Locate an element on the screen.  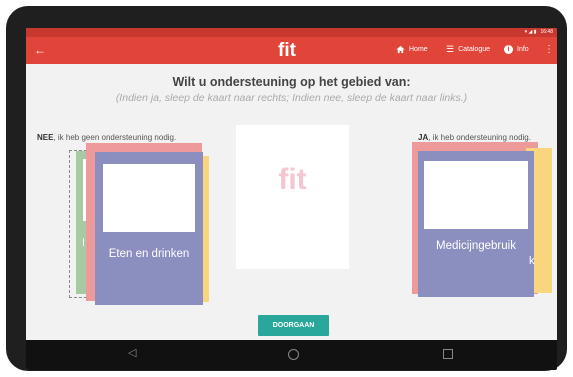
nav-catalogue-label: Catalogue is located at coordinates (474, 49).